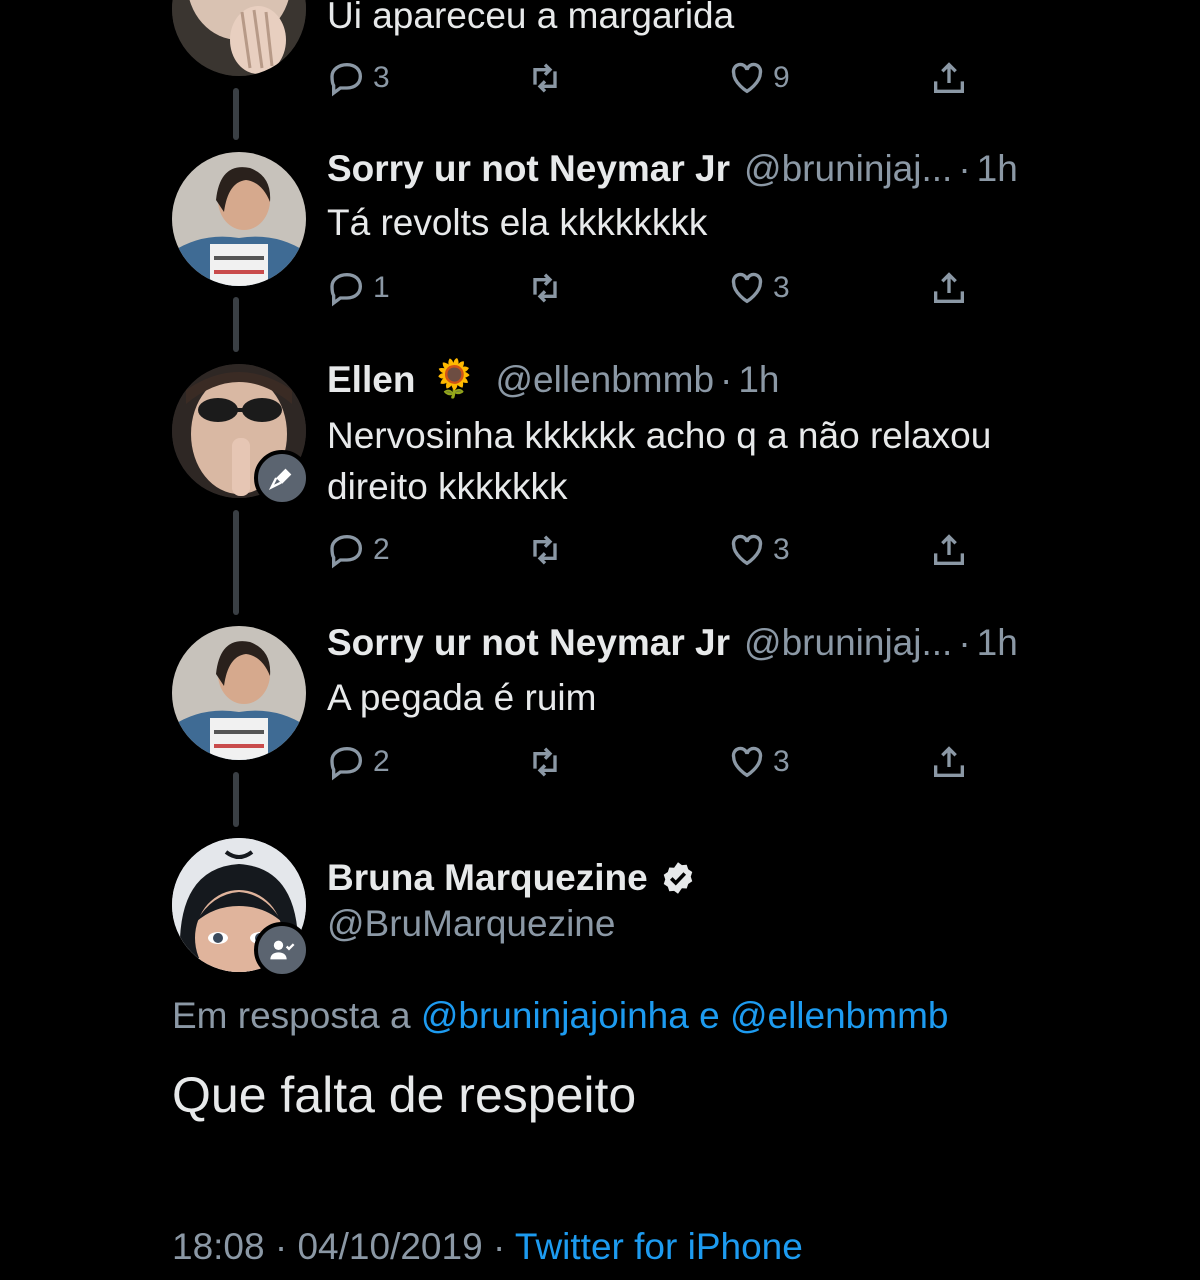 Image resolution: width=1200 pixels, height=1280 pixels. What do you see at coordinates (659, 1246) in the screenshot?
I see `tweet-source-link: Twitter for iPhone` at bounding box center [659, 1246].